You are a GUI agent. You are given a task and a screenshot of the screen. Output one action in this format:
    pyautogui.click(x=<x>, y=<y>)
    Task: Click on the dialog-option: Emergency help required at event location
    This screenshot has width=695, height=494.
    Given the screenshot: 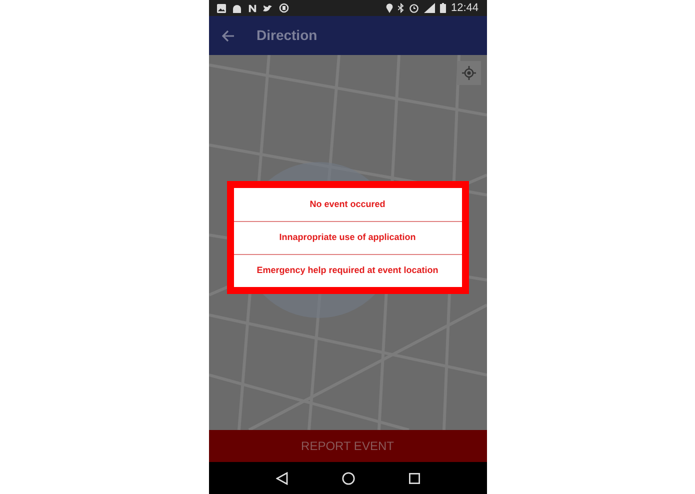 What is the action you would take?
    pyautogui.click(x=348, y=270)
    